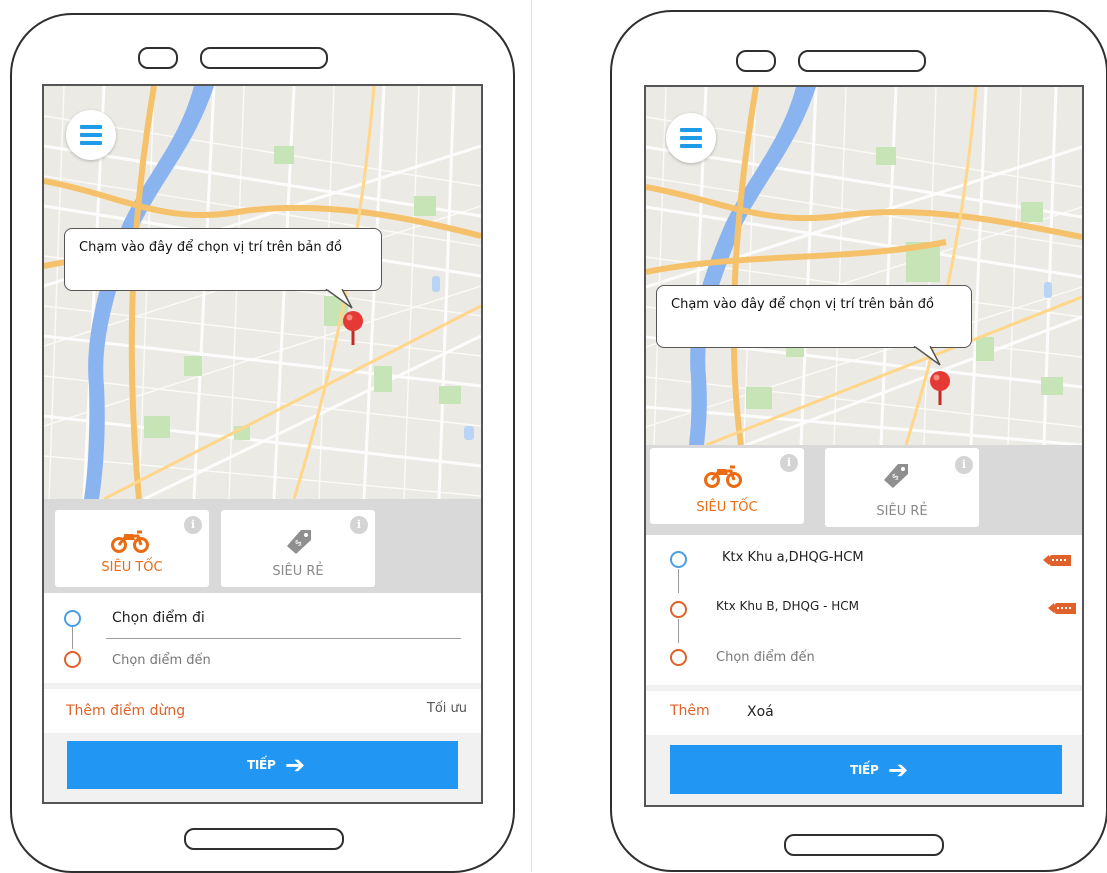 The height and width of the screenshot is (873, 1107). I want to click on add-stop-link: Thêm điểm dừng, so click(125, 711).